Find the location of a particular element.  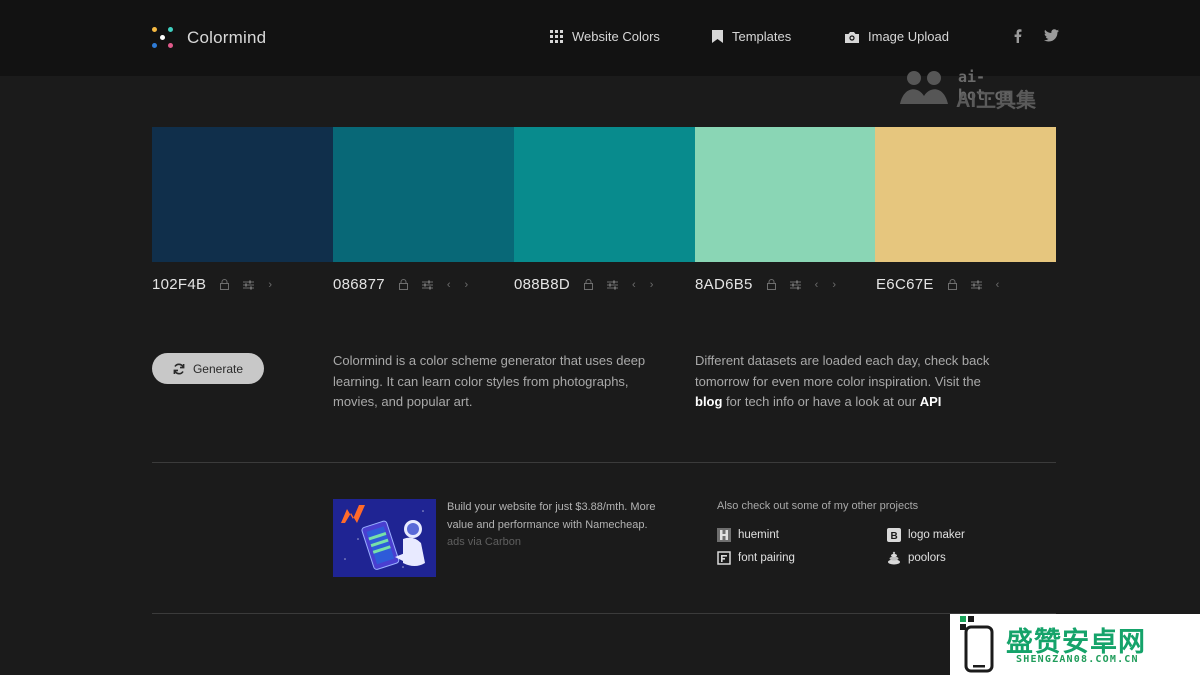

swatch-controls: 088B8D ‹ › is located at coordinates (583, 284).